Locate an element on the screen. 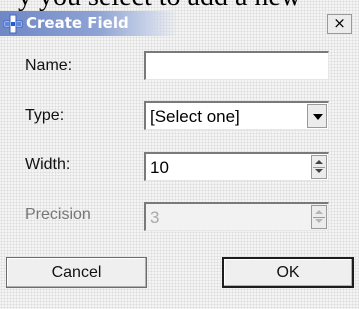  precision-label: Precision is located at coordinates (58, 214).